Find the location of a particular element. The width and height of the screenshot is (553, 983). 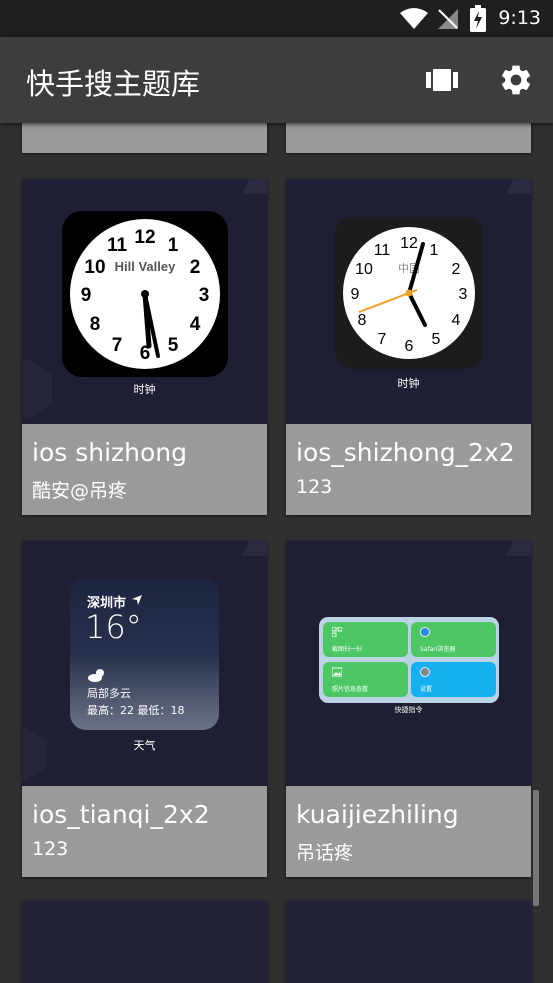

clock-number: 6 is located at coordinates (409, 346).